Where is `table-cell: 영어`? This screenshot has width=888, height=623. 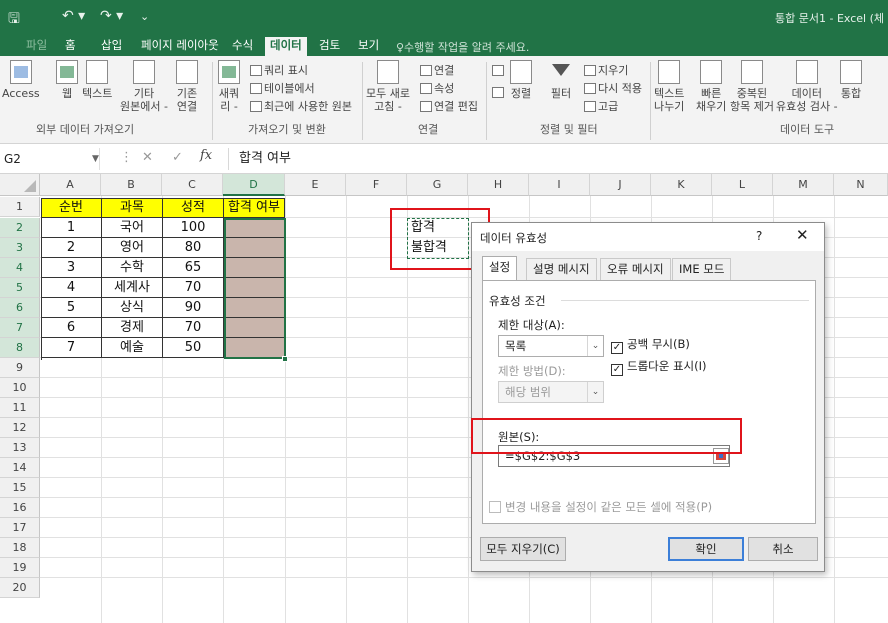 table-cell: 영어 is located at coordinates (132, 248).